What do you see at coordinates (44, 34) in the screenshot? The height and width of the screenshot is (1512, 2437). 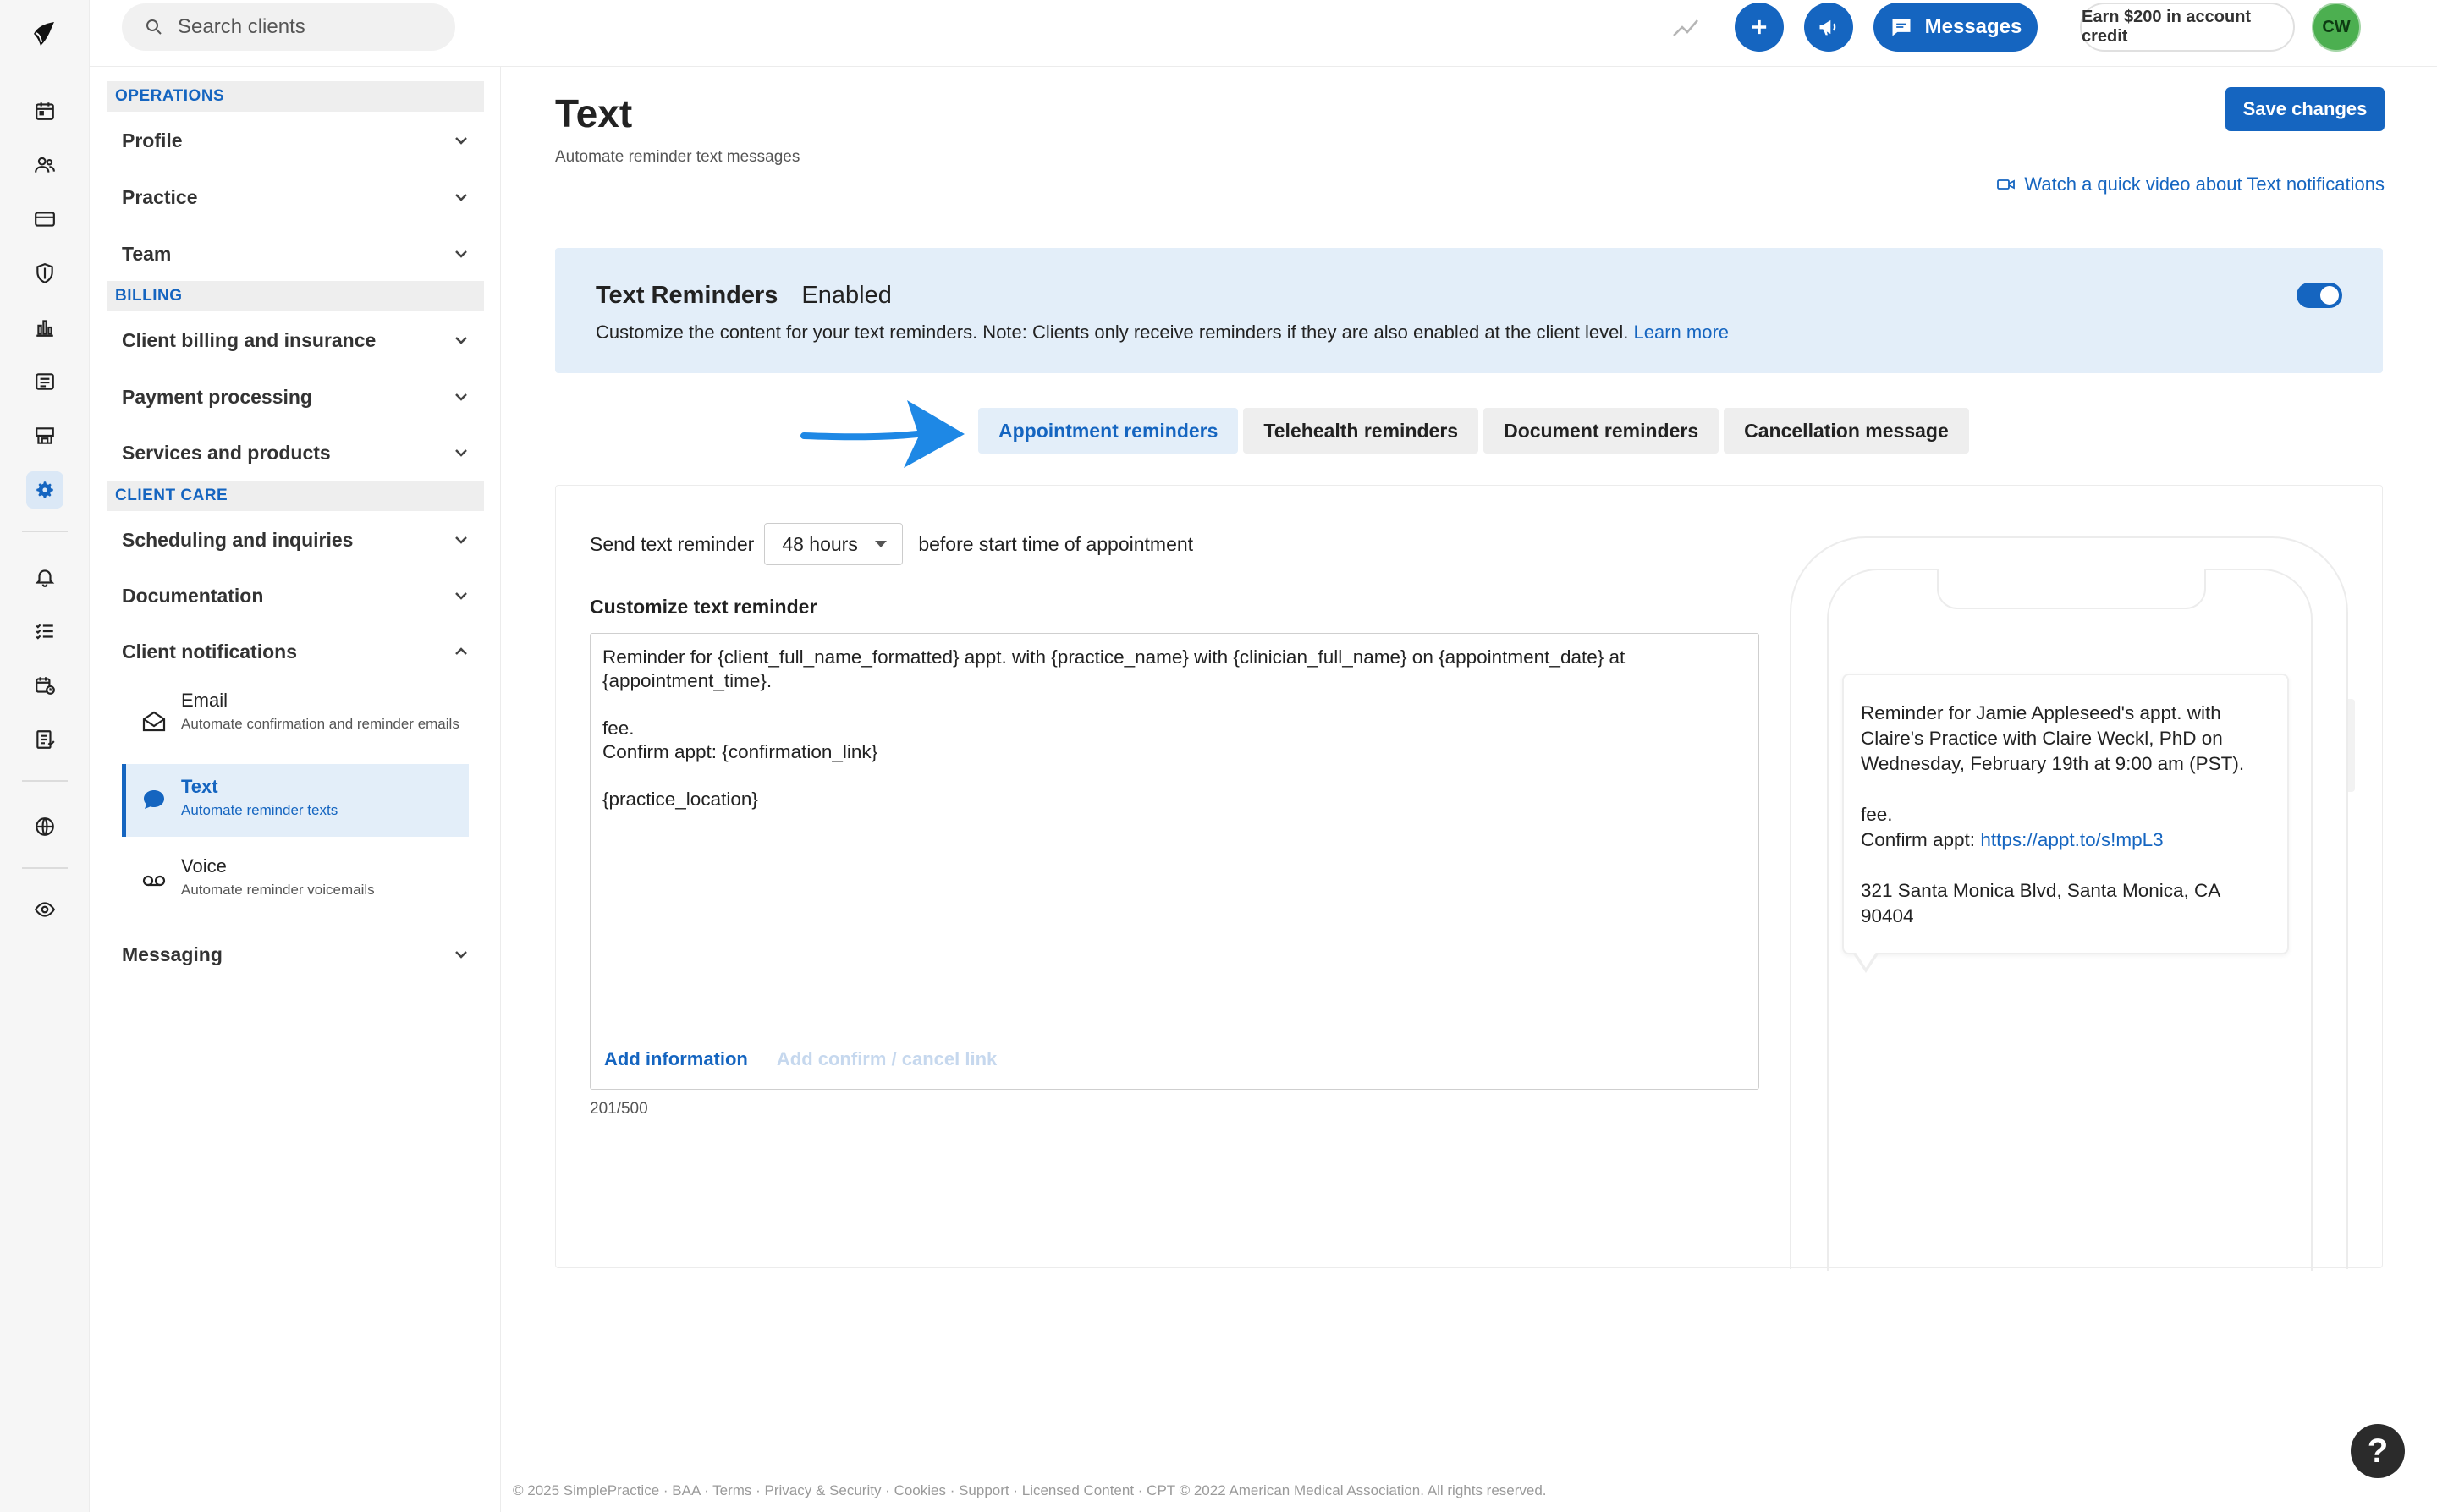 I see `simplepractice-logo-icon` at bounding box center [44, 34].